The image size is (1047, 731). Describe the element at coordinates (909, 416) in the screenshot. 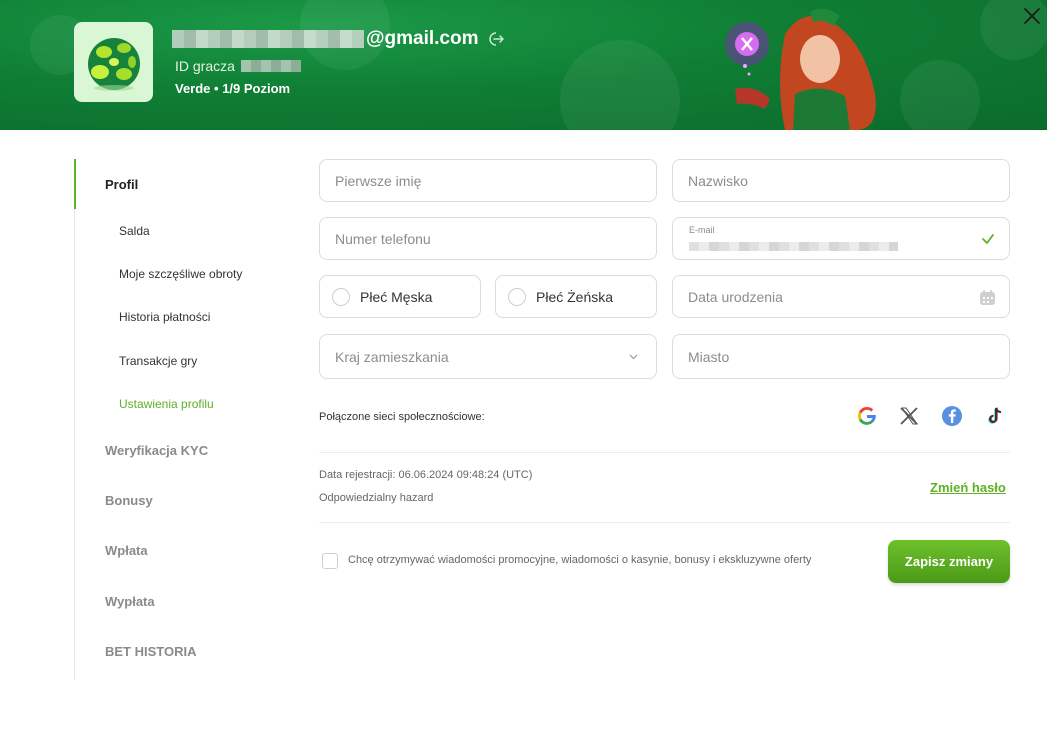

I see `x-icon` at that location.